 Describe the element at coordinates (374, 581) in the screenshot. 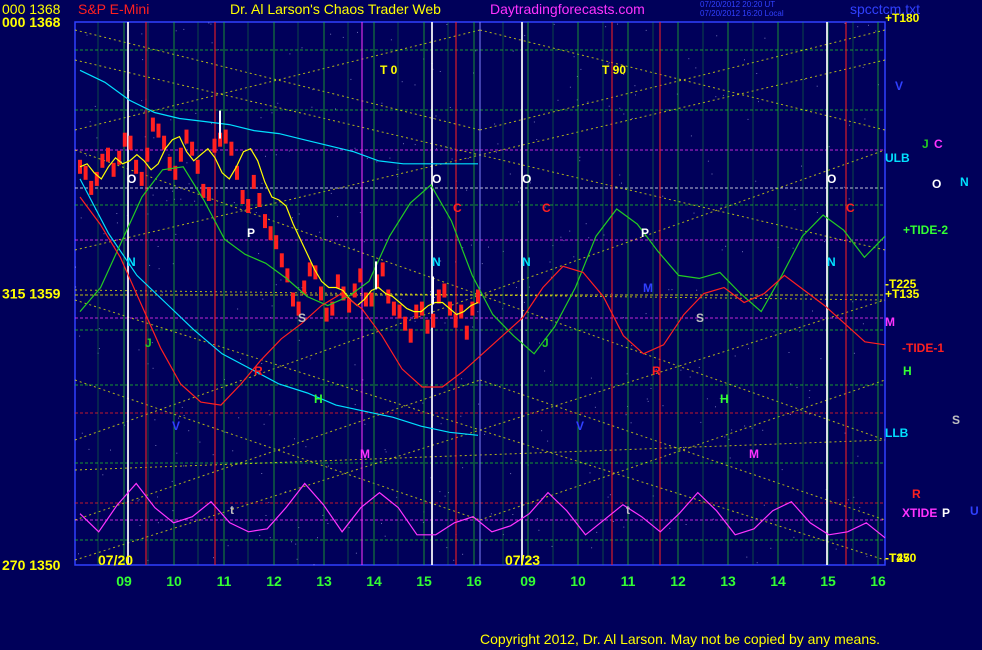

I see `x-axis-tick-label: 14` at that location.